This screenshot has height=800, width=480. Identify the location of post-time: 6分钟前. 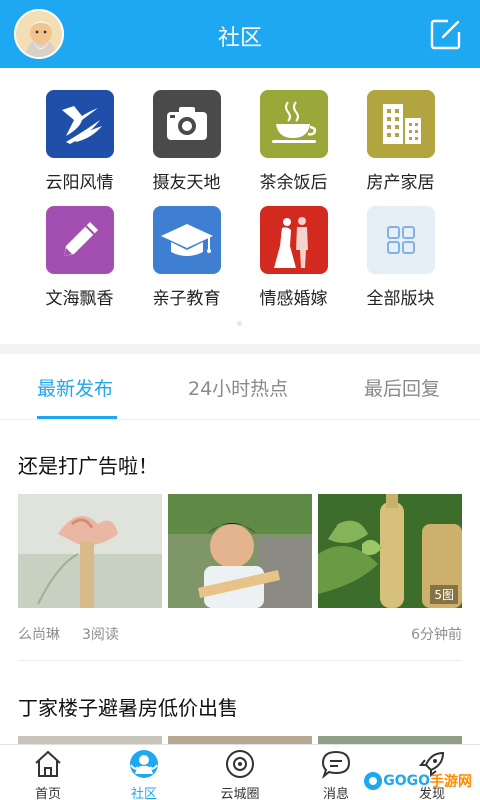
(436, 635).